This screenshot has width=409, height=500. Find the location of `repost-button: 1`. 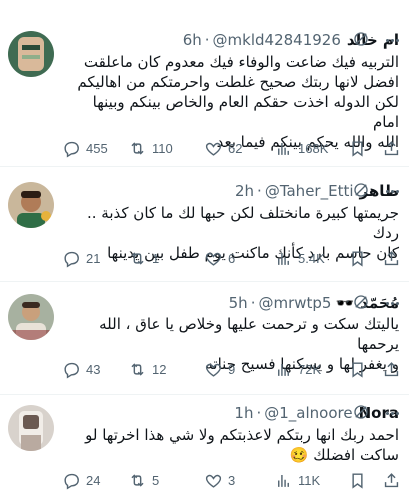

repost-button: 1 is located at coordinates (143, 258).